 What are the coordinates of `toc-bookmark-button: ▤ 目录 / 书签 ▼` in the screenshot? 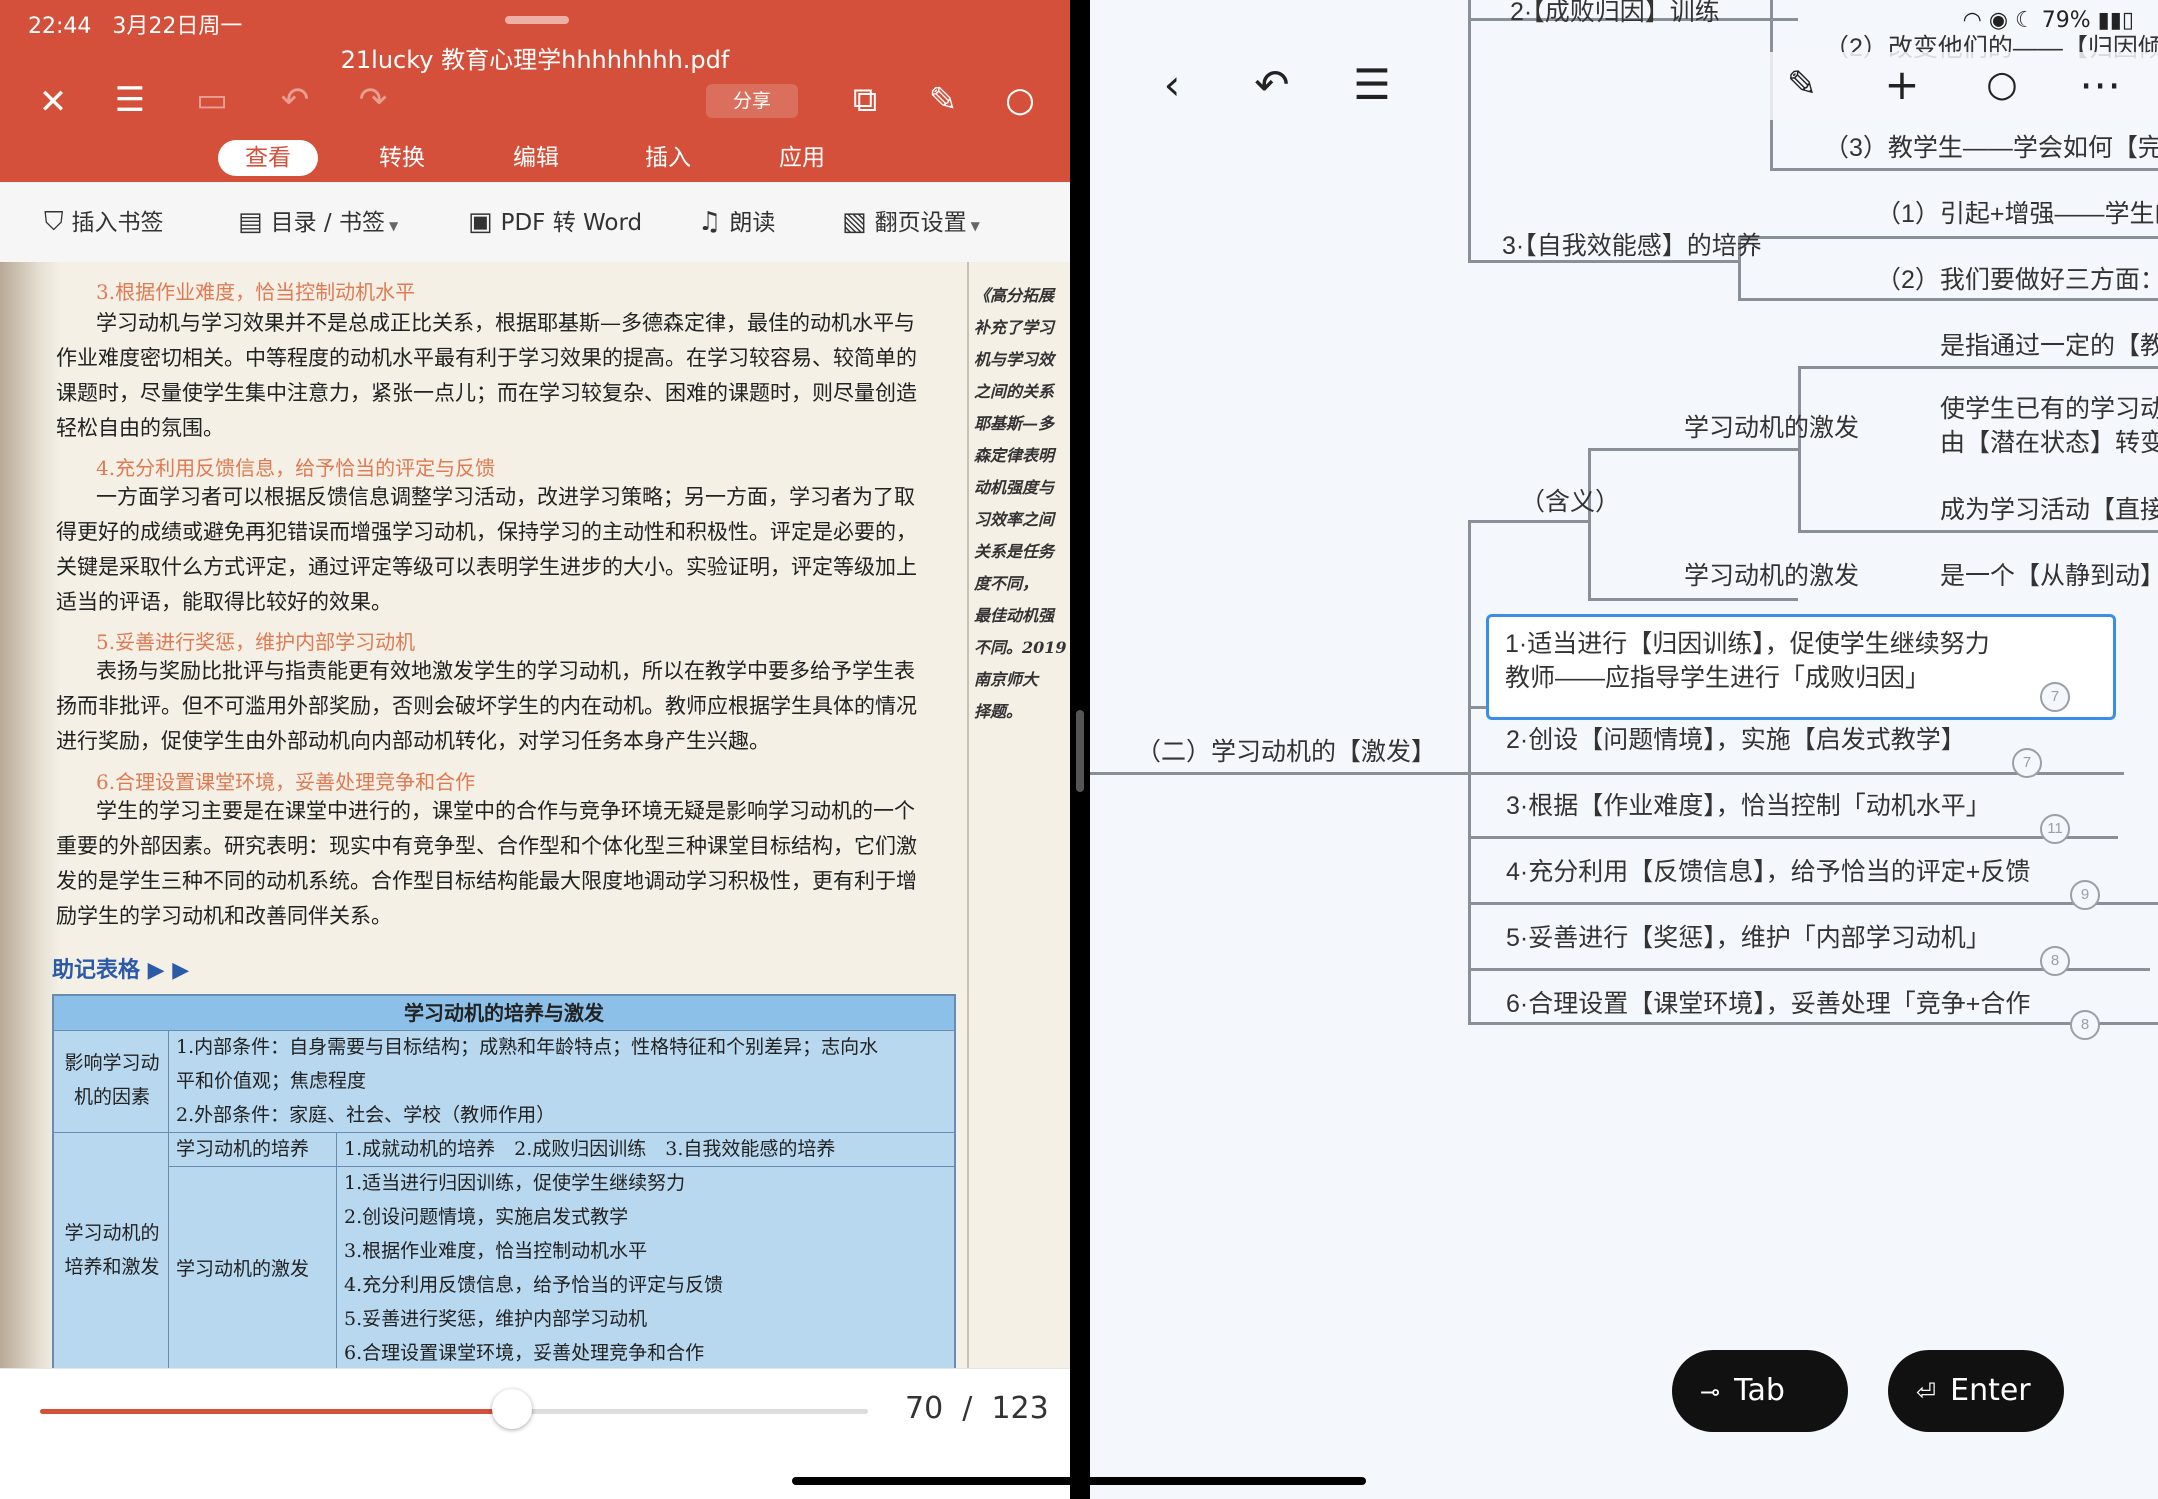 It's located at (318, 222).